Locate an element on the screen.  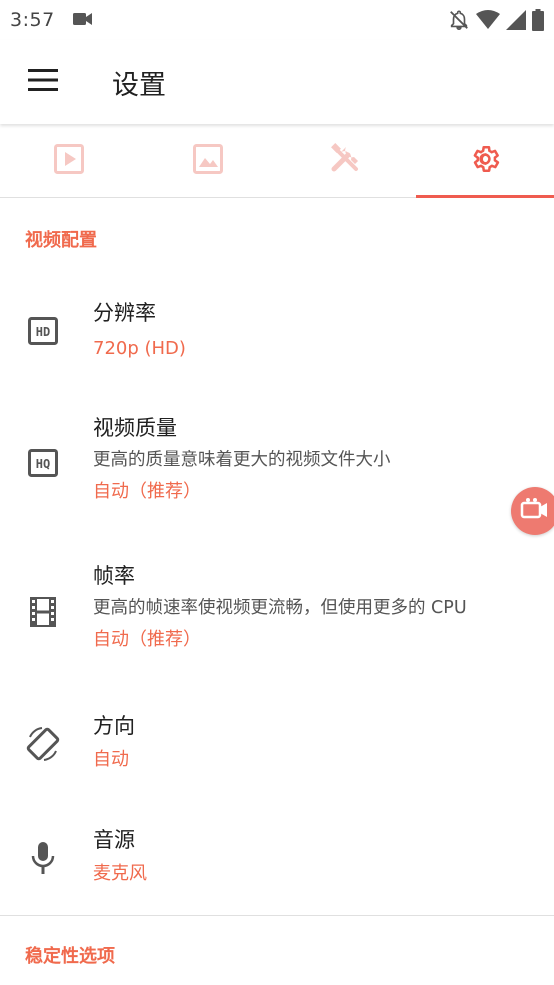
screen-rotation-icon is located at coordinates (43, 744).